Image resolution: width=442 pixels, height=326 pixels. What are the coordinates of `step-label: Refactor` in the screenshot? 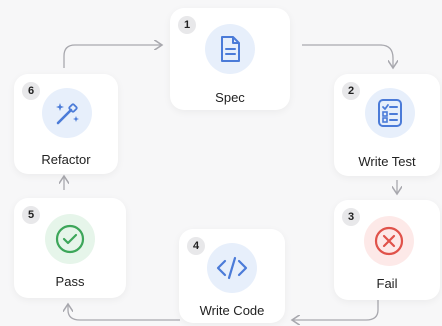 It's located at (66, 159).